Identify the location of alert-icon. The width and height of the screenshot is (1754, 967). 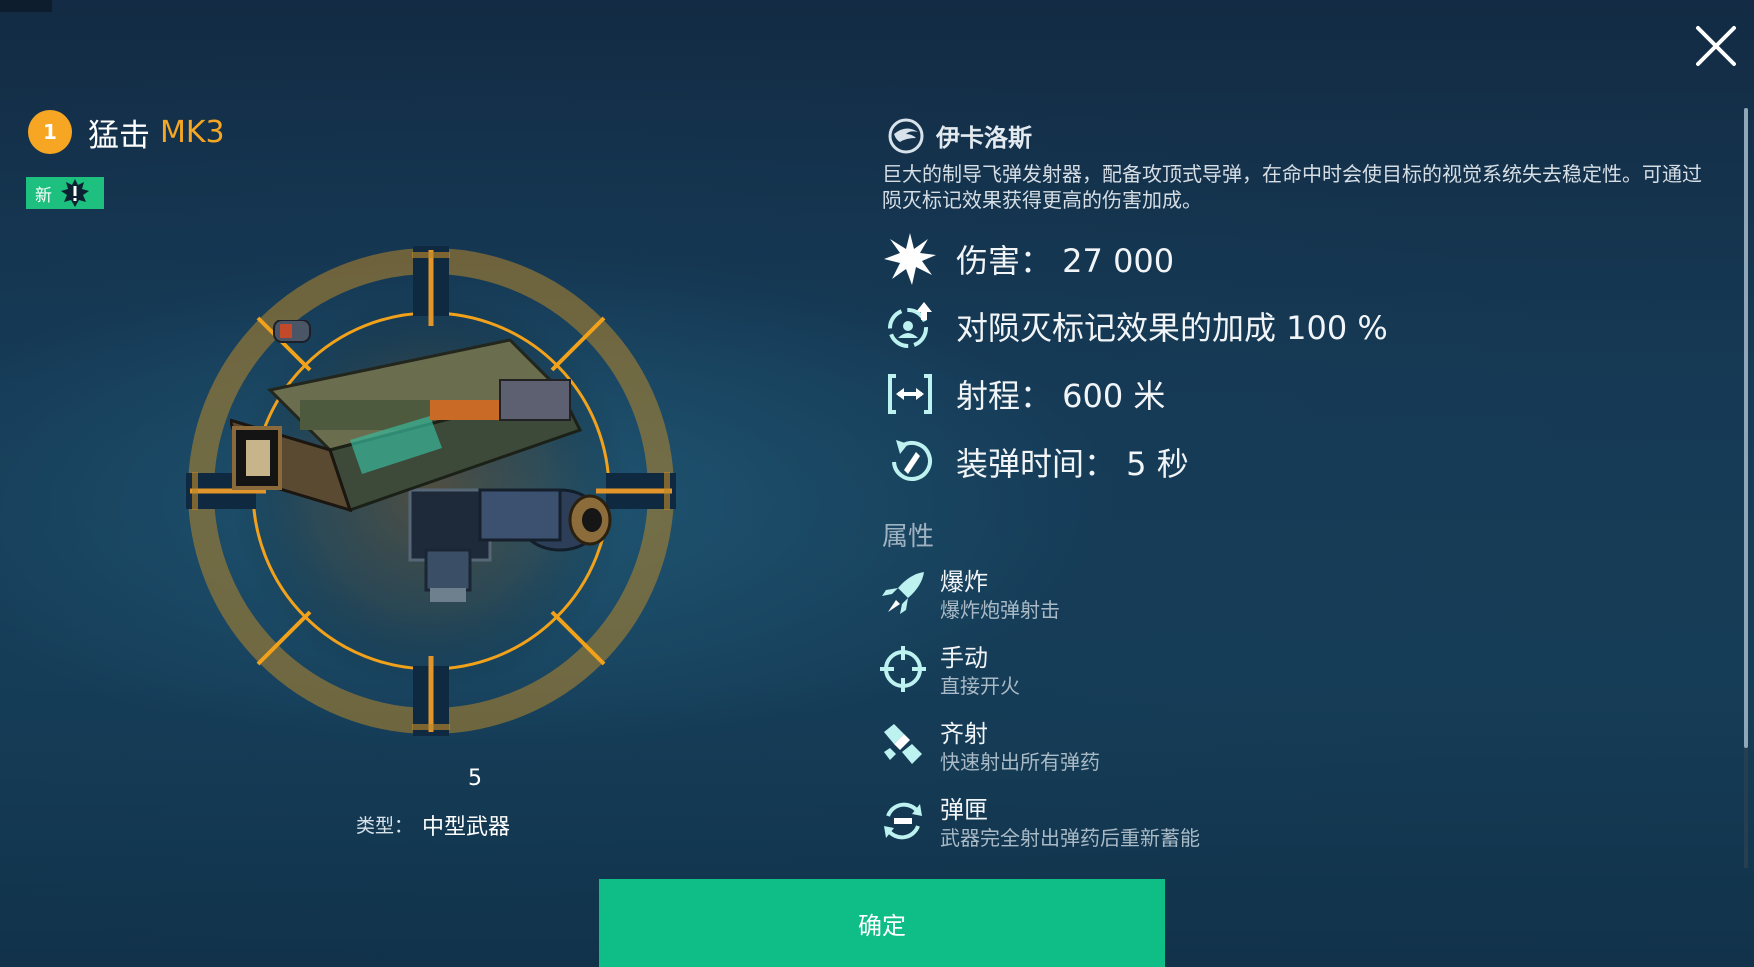
(75, 193).